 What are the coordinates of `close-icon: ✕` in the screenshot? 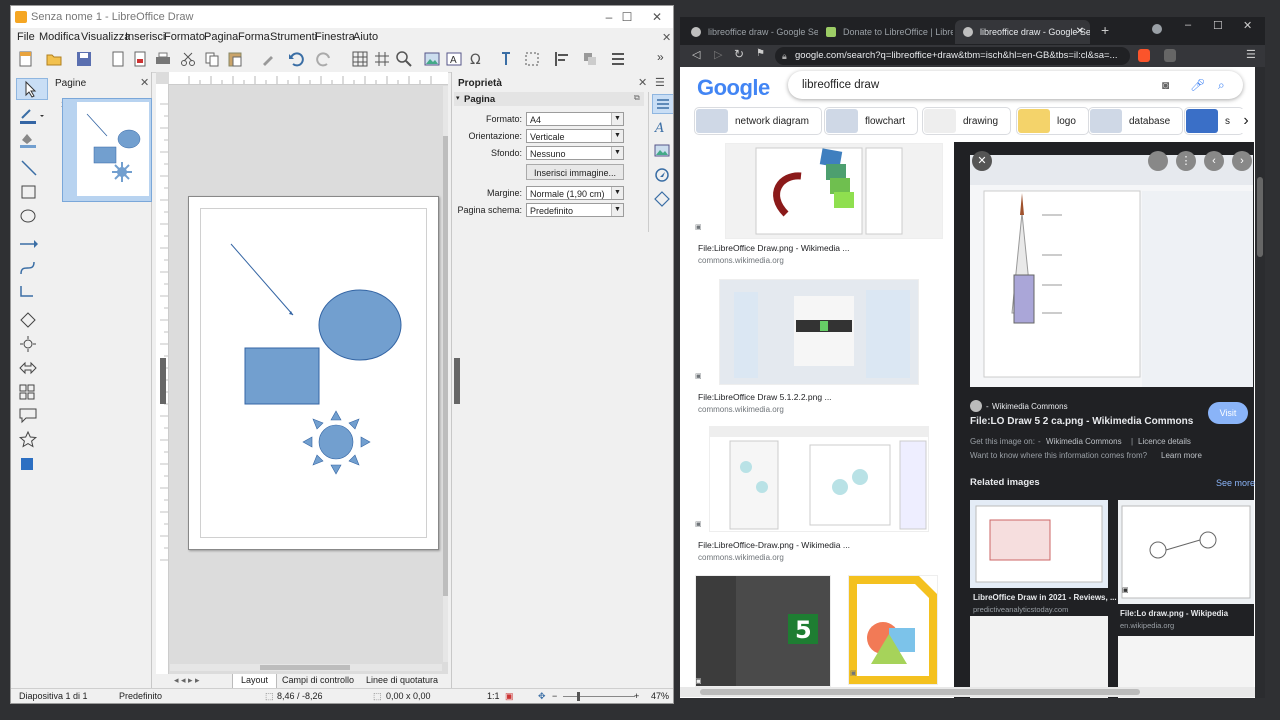 It's located at (657, 17).